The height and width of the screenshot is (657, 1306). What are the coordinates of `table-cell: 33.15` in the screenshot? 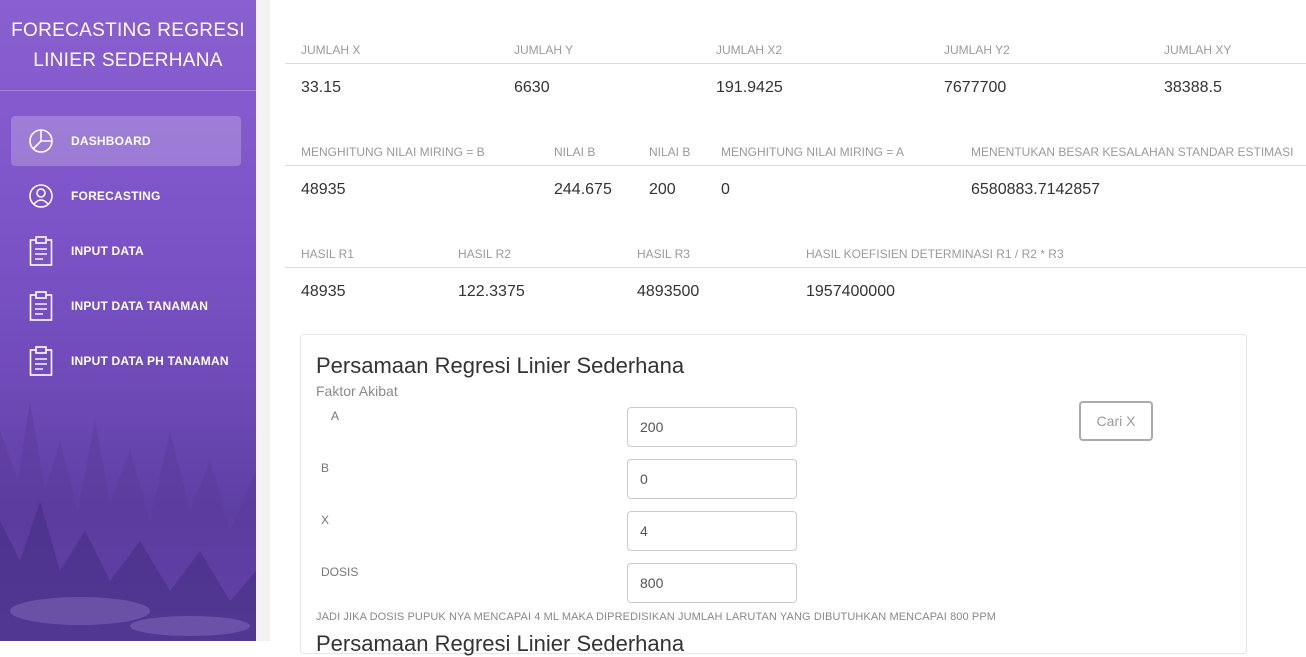 It's located at (321, 87).